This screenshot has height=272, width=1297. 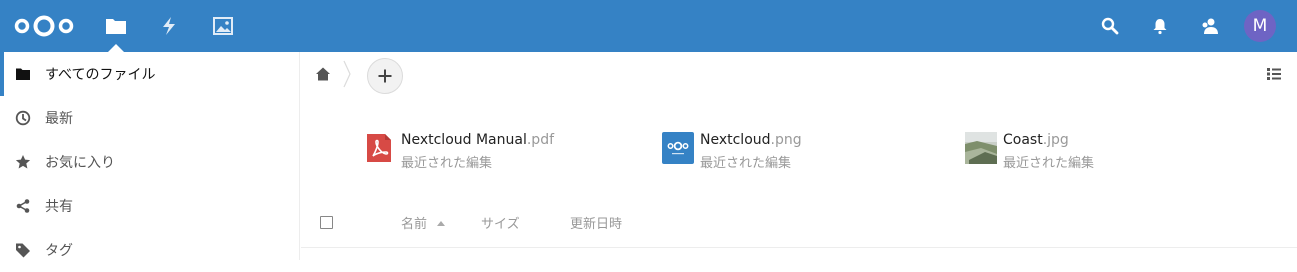 I want to click on nextcloud-image-thumbnail, so click(x=678, y=148).